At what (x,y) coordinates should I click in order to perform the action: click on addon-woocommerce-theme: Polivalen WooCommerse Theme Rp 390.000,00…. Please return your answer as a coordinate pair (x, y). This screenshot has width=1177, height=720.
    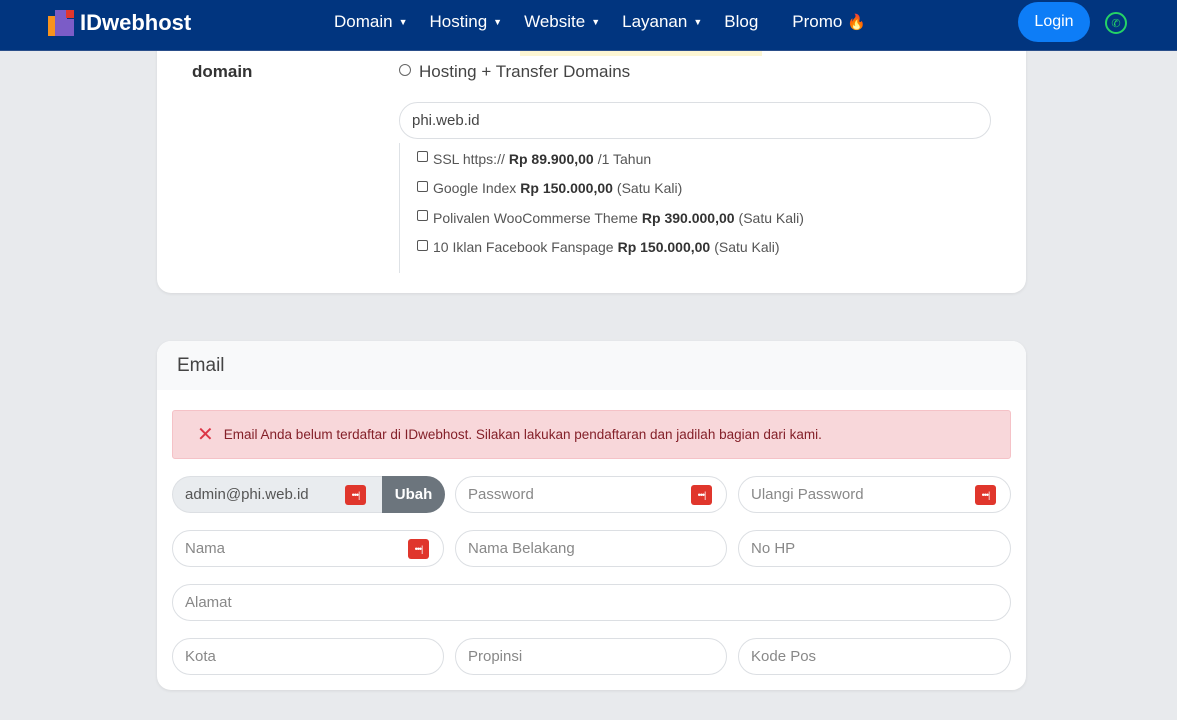
    Looking at the image, I should click on (610, 217).